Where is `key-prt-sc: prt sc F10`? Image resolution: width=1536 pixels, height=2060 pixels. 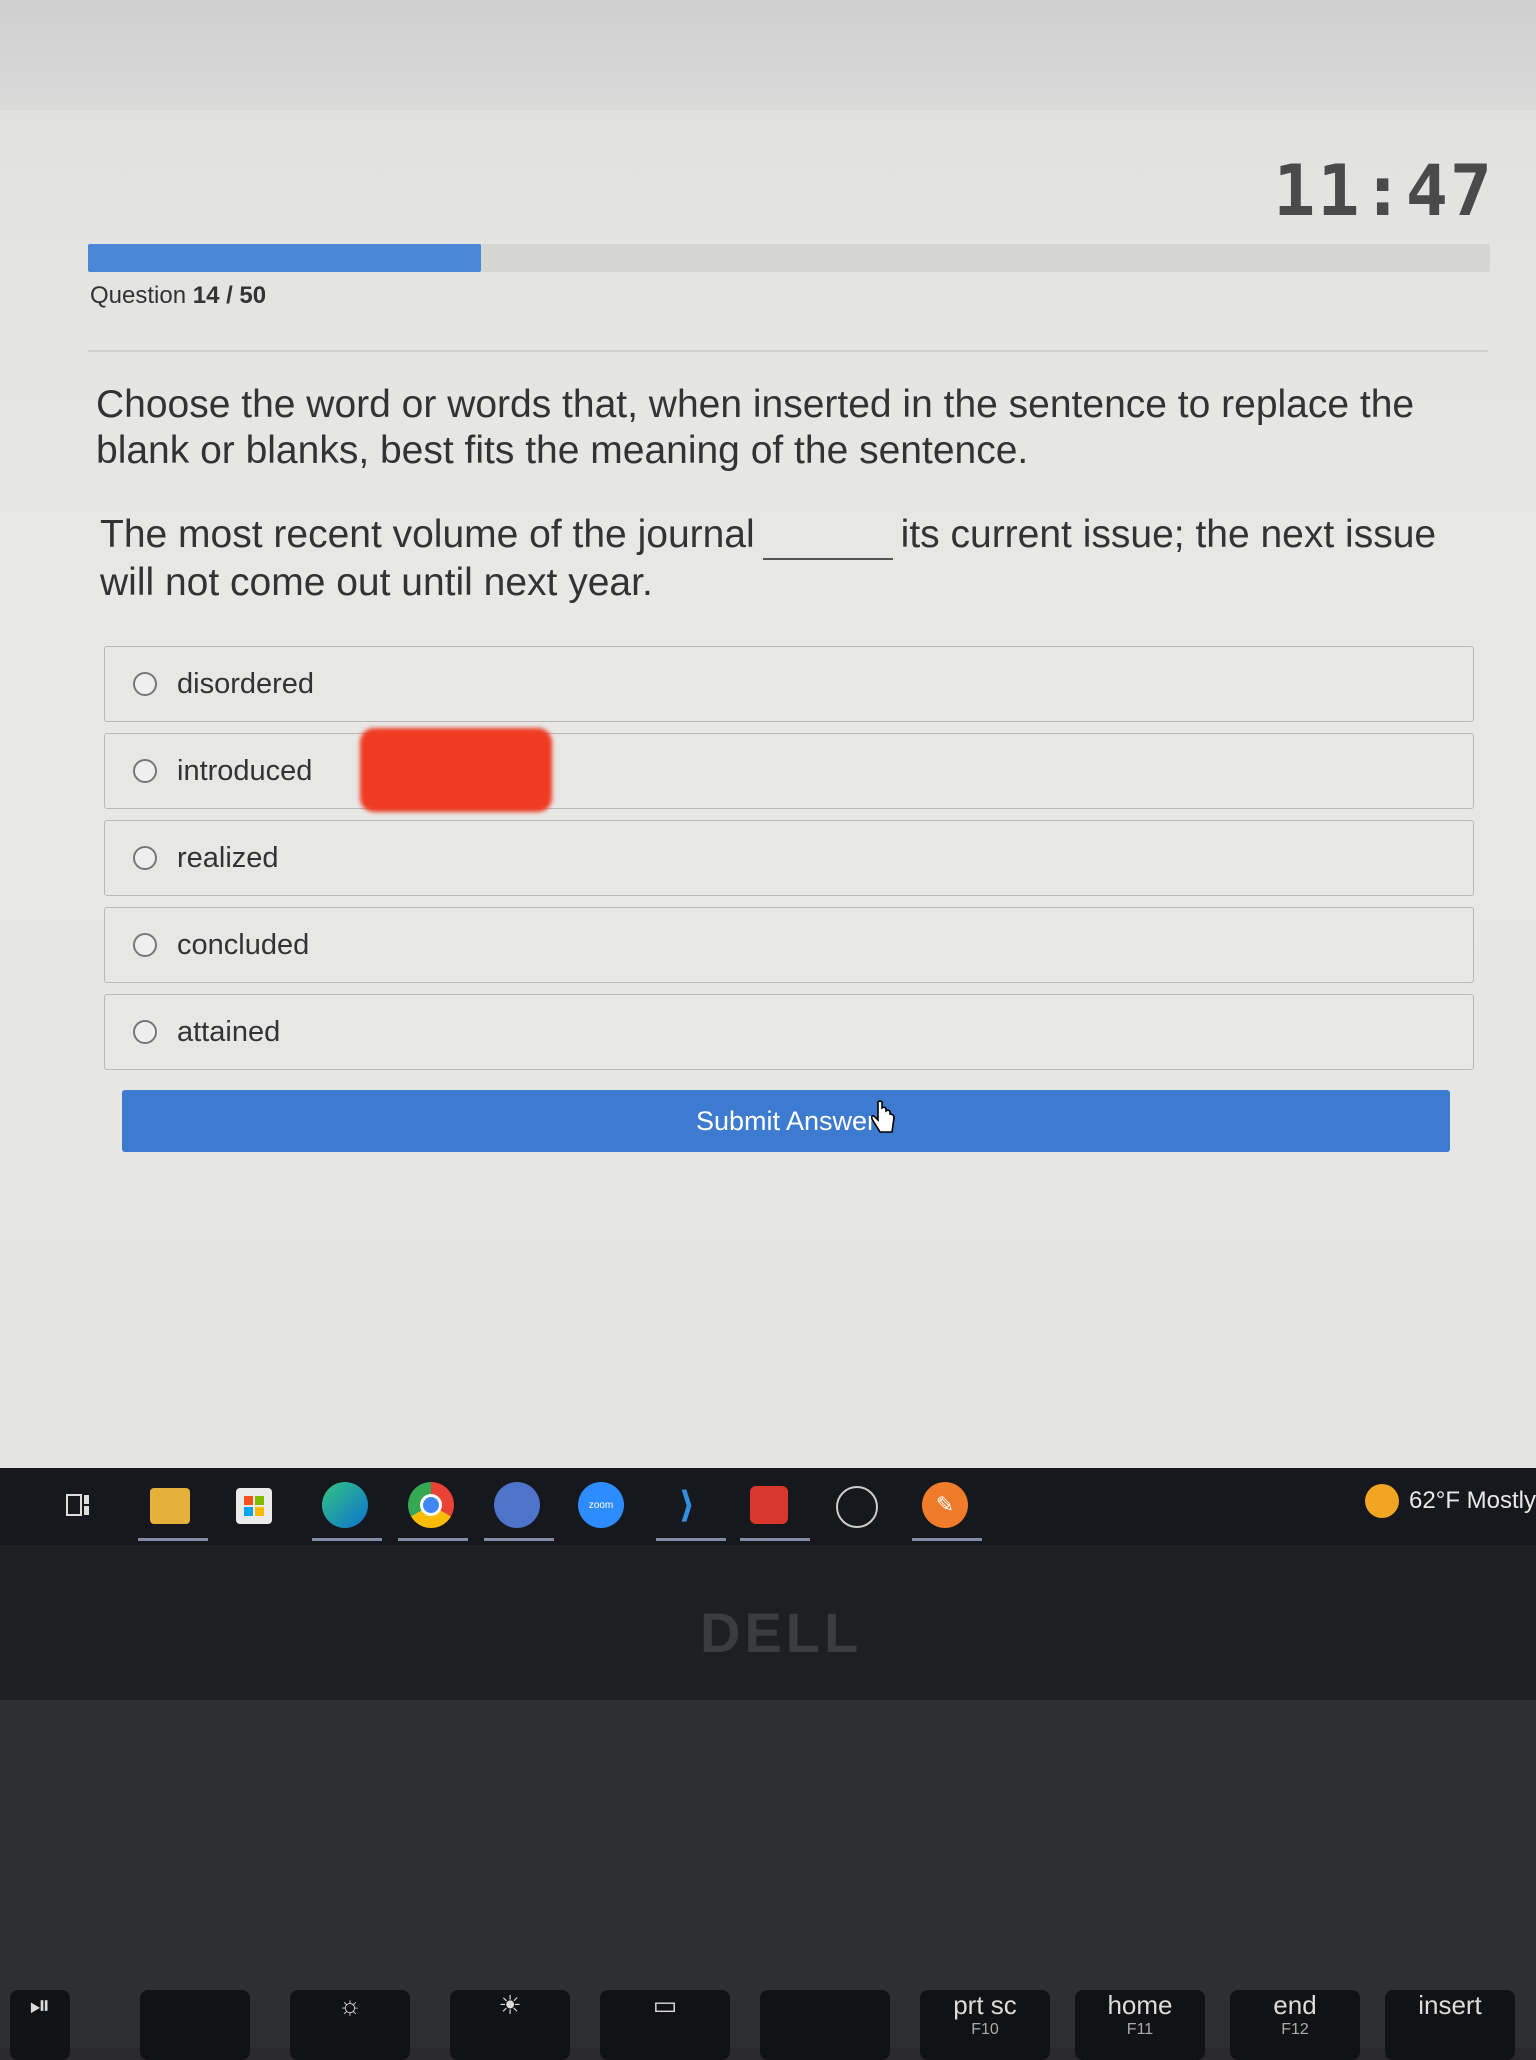
key-prt-sc: prt sc F10 is located at coordinates (985, 2025).